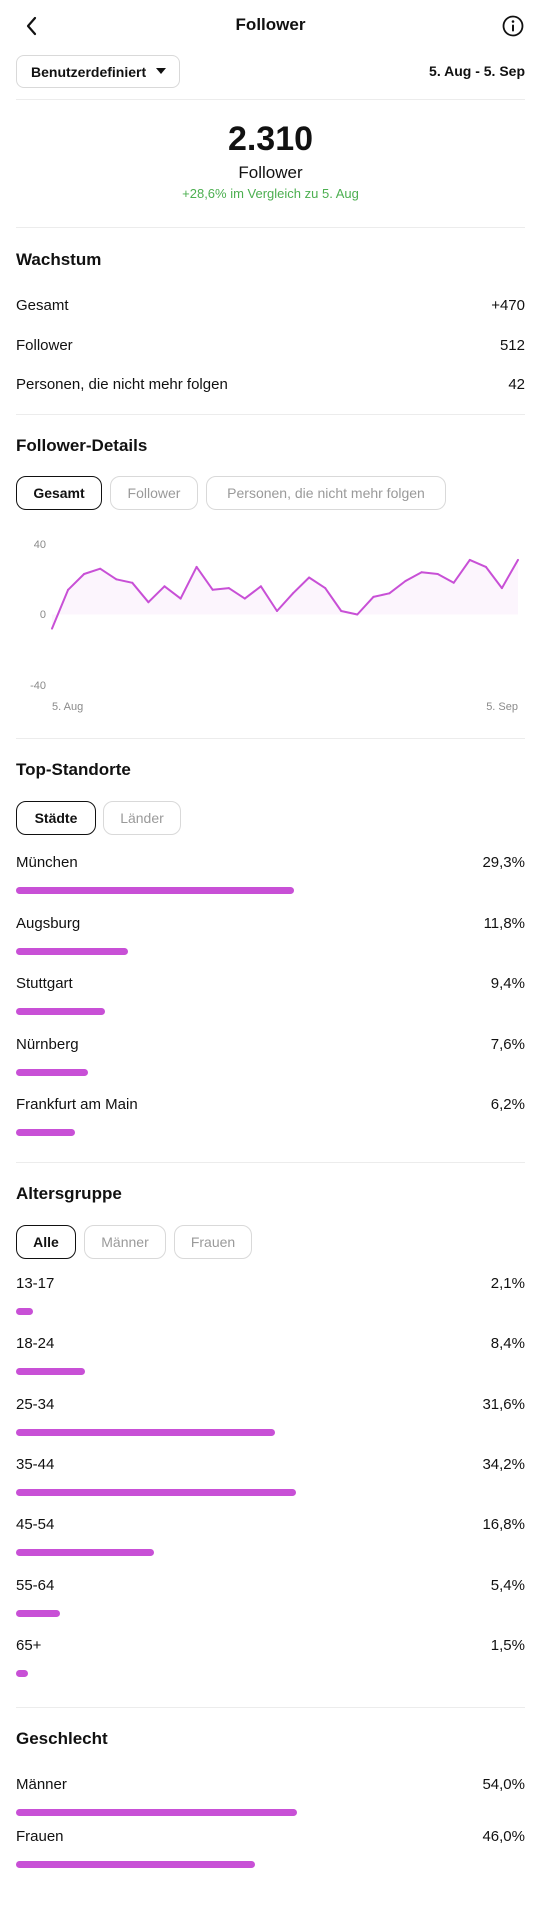  Describe the element at coordinates (502, 707) in the screenshot. I see `x-tick-label: 5. Sep` at that location.